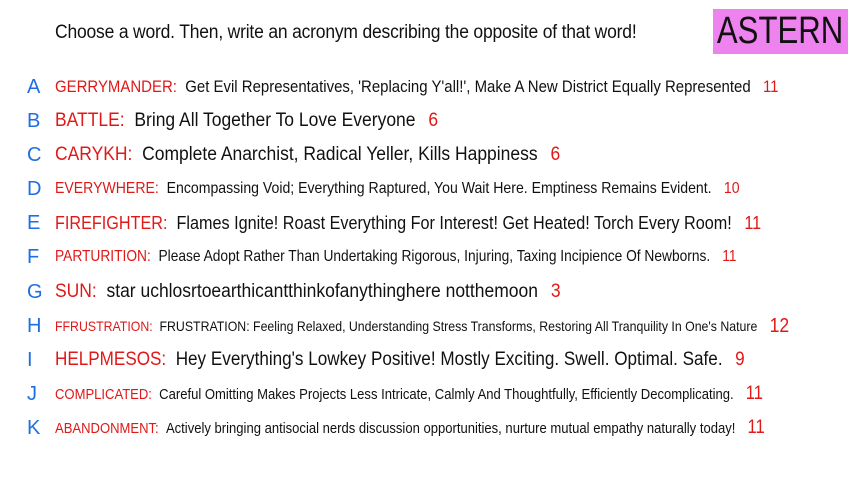 The image size is (853, 480). Describe the element at coordinates (34, 427) in the screenshot. I see `entry-letter: K` at that location.